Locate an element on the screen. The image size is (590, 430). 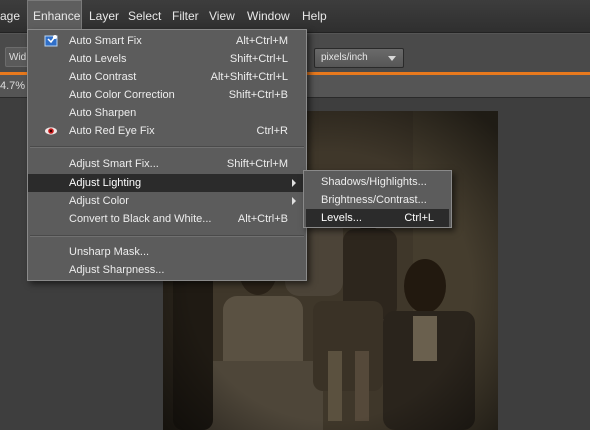
menu-item-shortcut: Shift+Ctrl+M is located at coordinates (257, 164).